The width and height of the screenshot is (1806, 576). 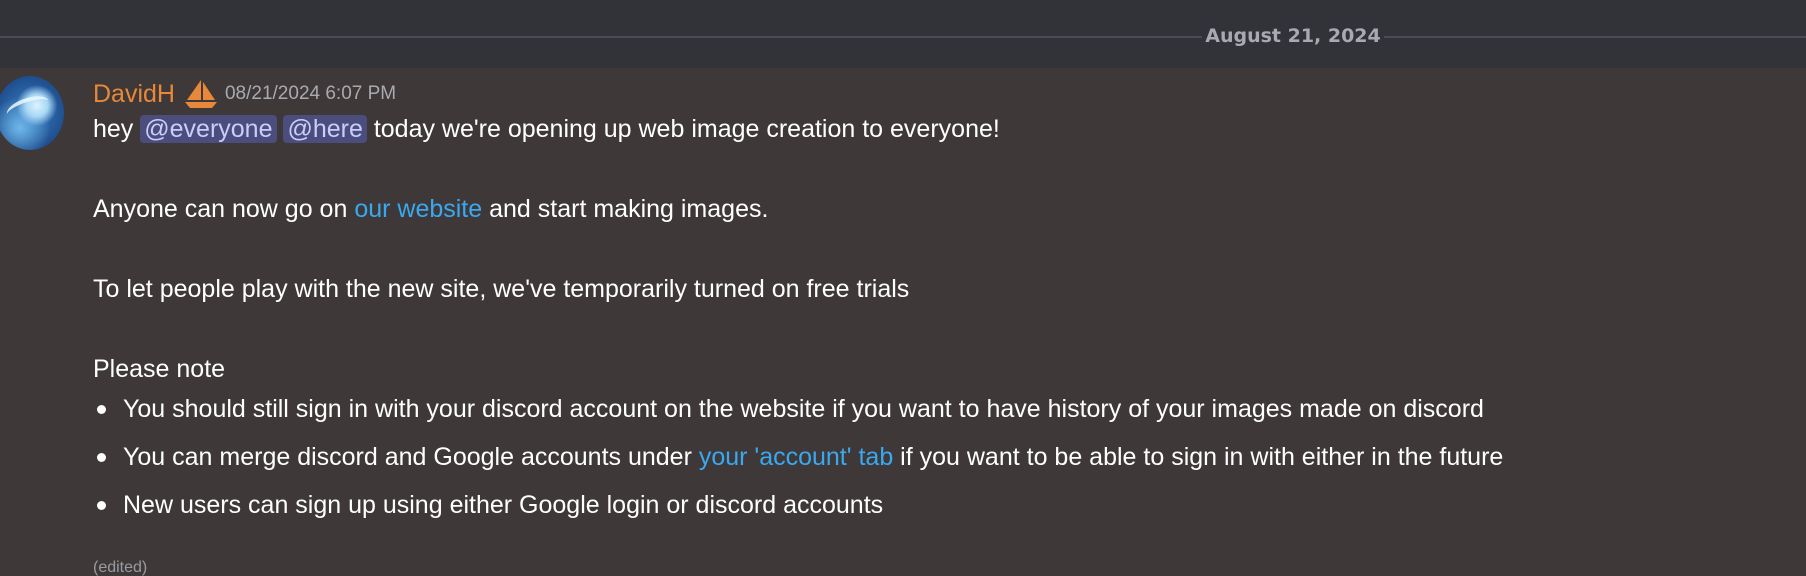 What do you see at coordinates (159, 369) in the screenshot?
I see `note-heading: Please note` at bounding box center [159, 369].